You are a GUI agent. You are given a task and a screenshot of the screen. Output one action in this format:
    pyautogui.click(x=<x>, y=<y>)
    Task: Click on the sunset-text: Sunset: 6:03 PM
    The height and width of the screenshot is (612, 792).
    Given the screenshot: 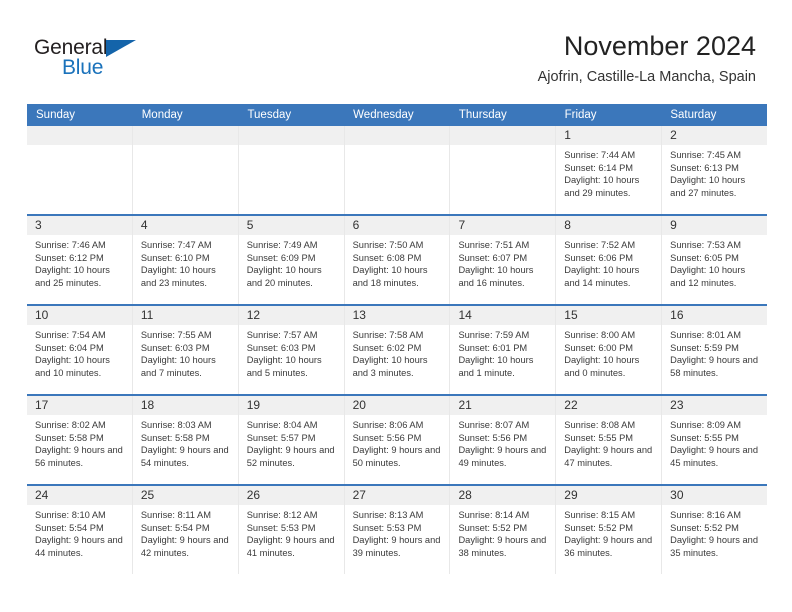 What is the action you would take?
    pyautogui.click(x=175, y=347)
    